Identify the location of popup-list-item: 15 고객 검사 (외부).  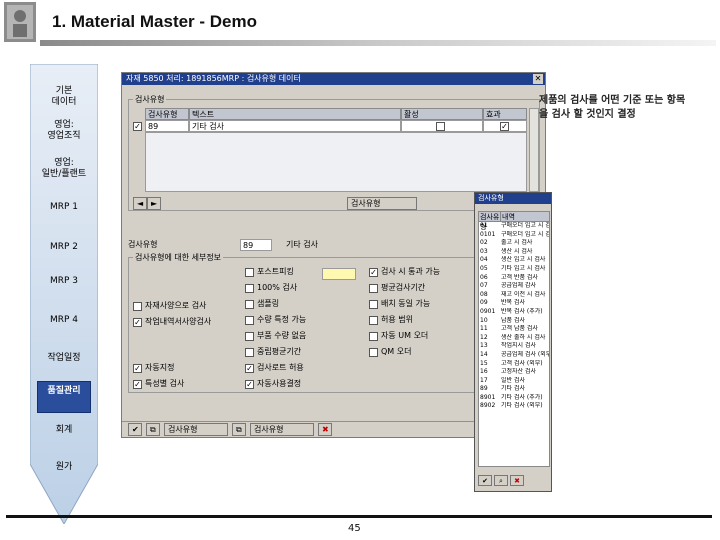
(514, 364).